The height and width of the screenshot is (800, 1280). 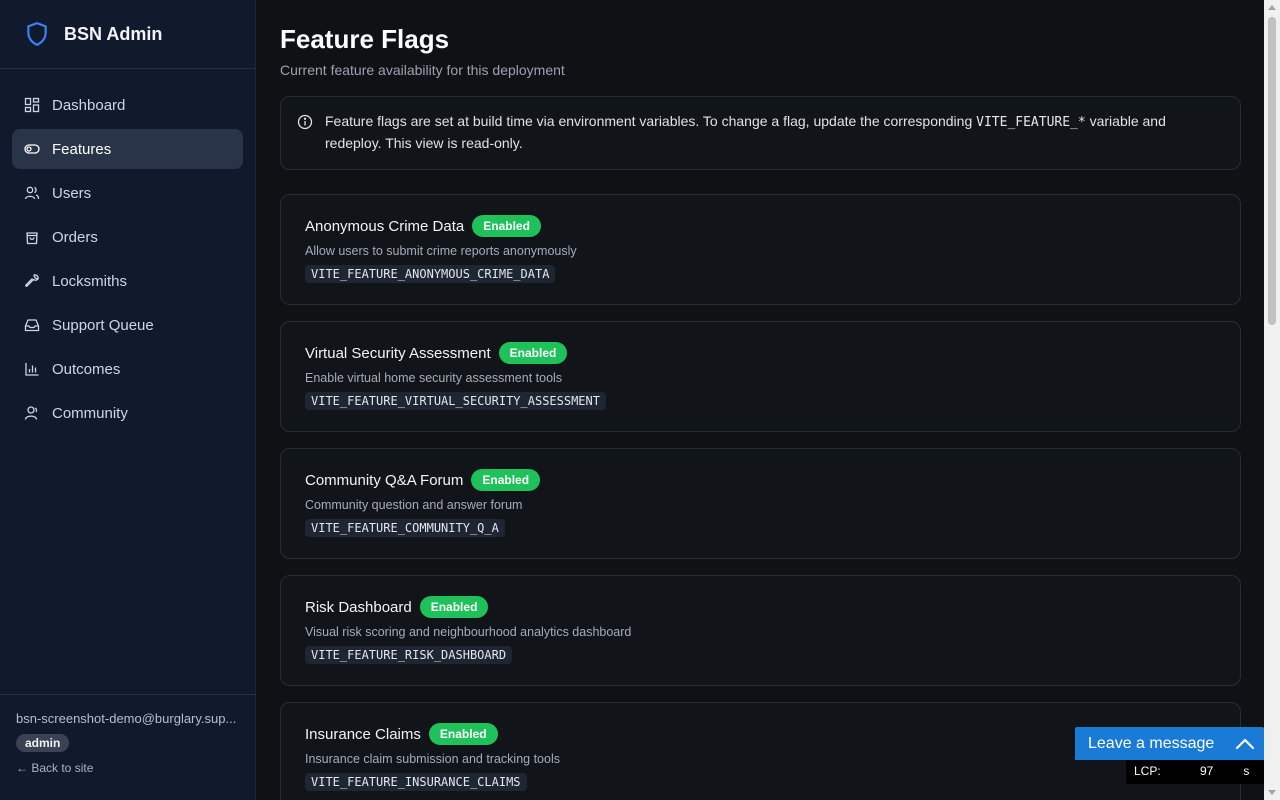 What do you see at coordinates (127, 105) in the screenshot?
I see `sidebar-item-dashboard: Dashboard` at bounding box center [127, 105].